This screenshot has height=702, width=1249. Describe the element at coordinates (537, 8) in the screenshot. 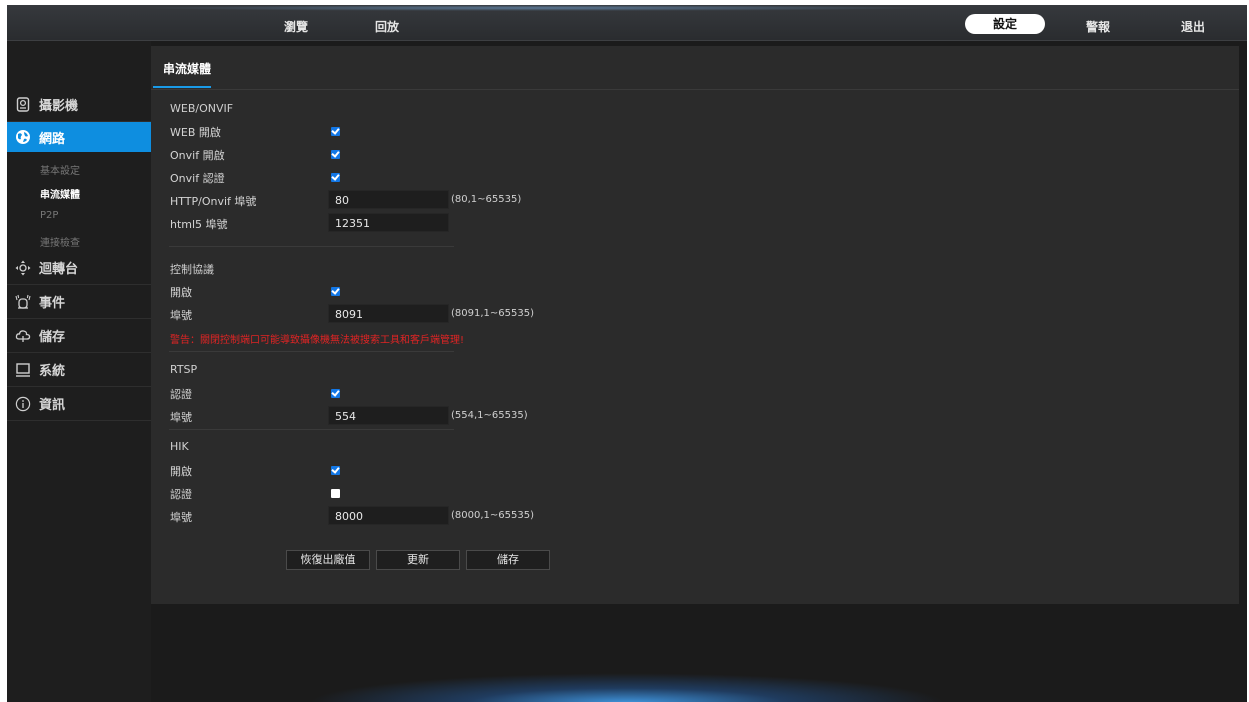

I see `top-glow` at that location.